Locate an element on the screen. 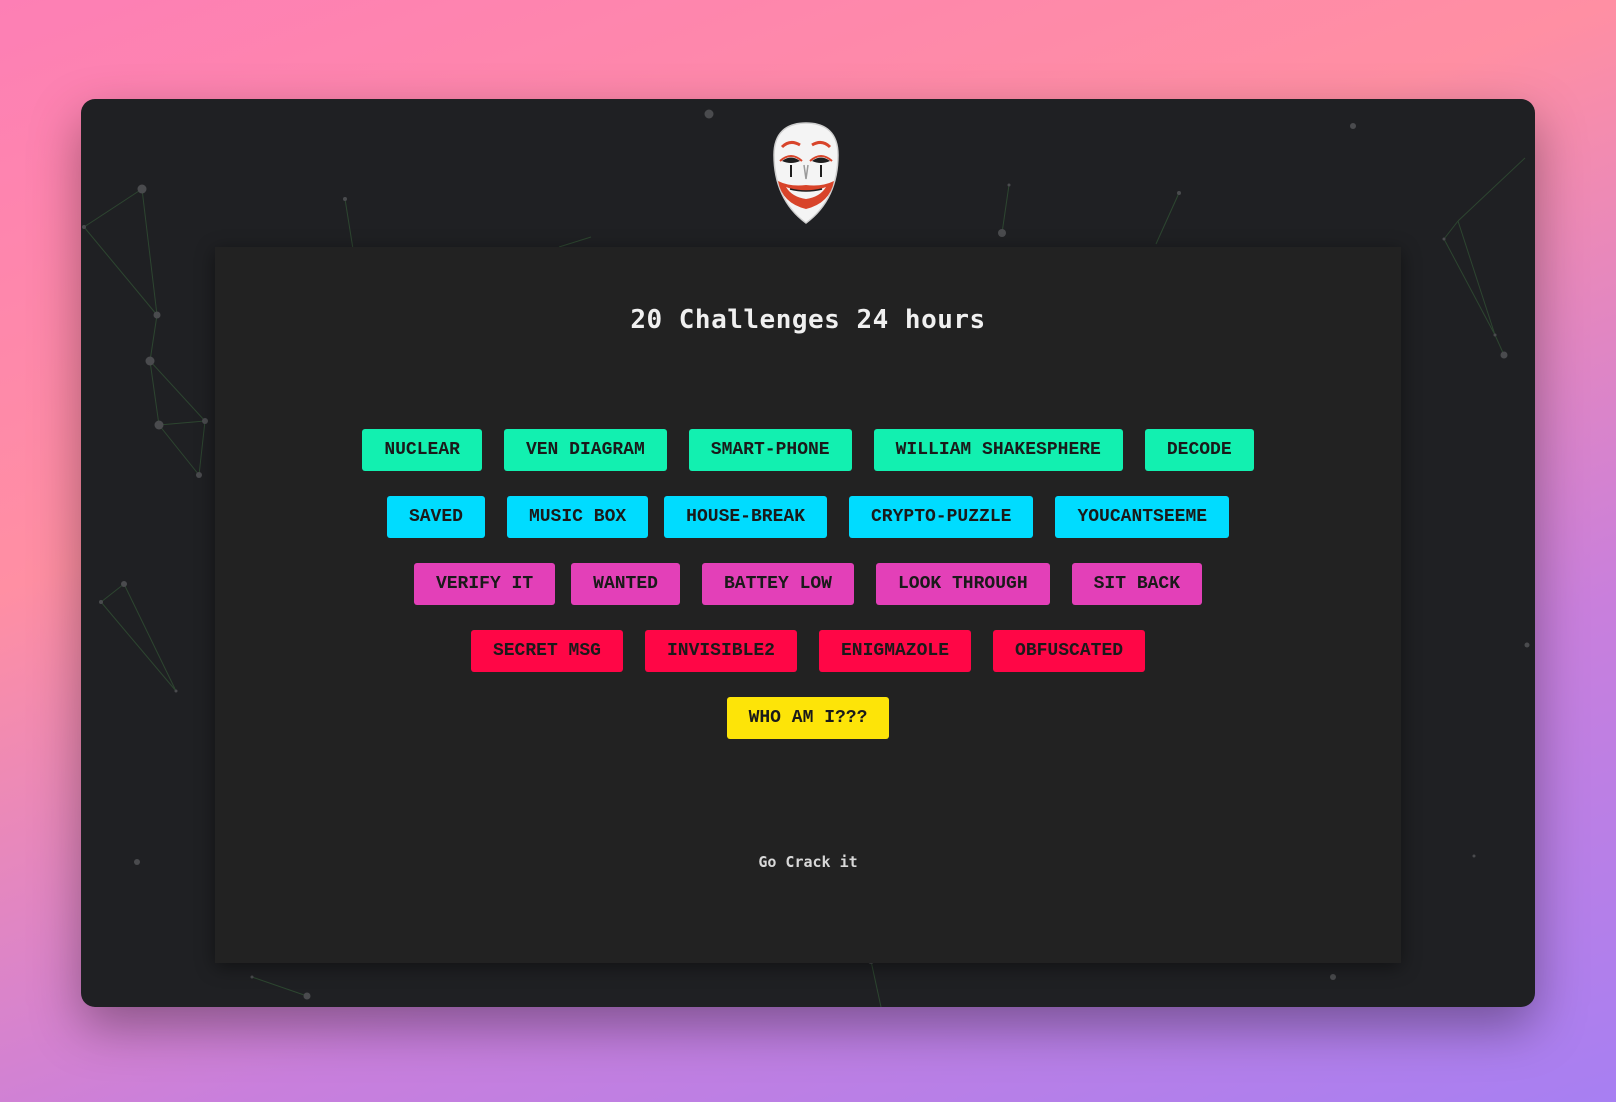 This screenshot has height=1102, width=1616. challenge-button-crypto-puzzle: CRYPTO-PUZZLE is located at coordinates (941, 517).